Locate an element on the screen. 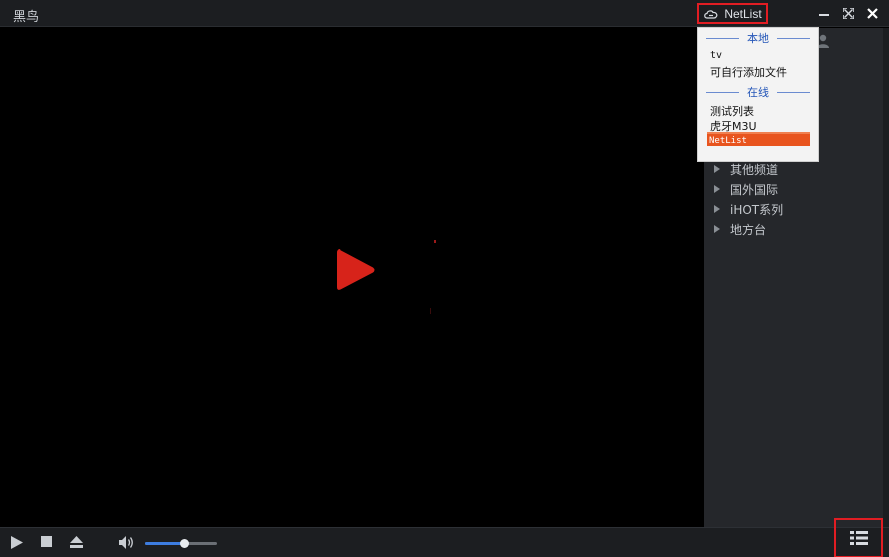  minimize-button is located at coordinates (824, 13).